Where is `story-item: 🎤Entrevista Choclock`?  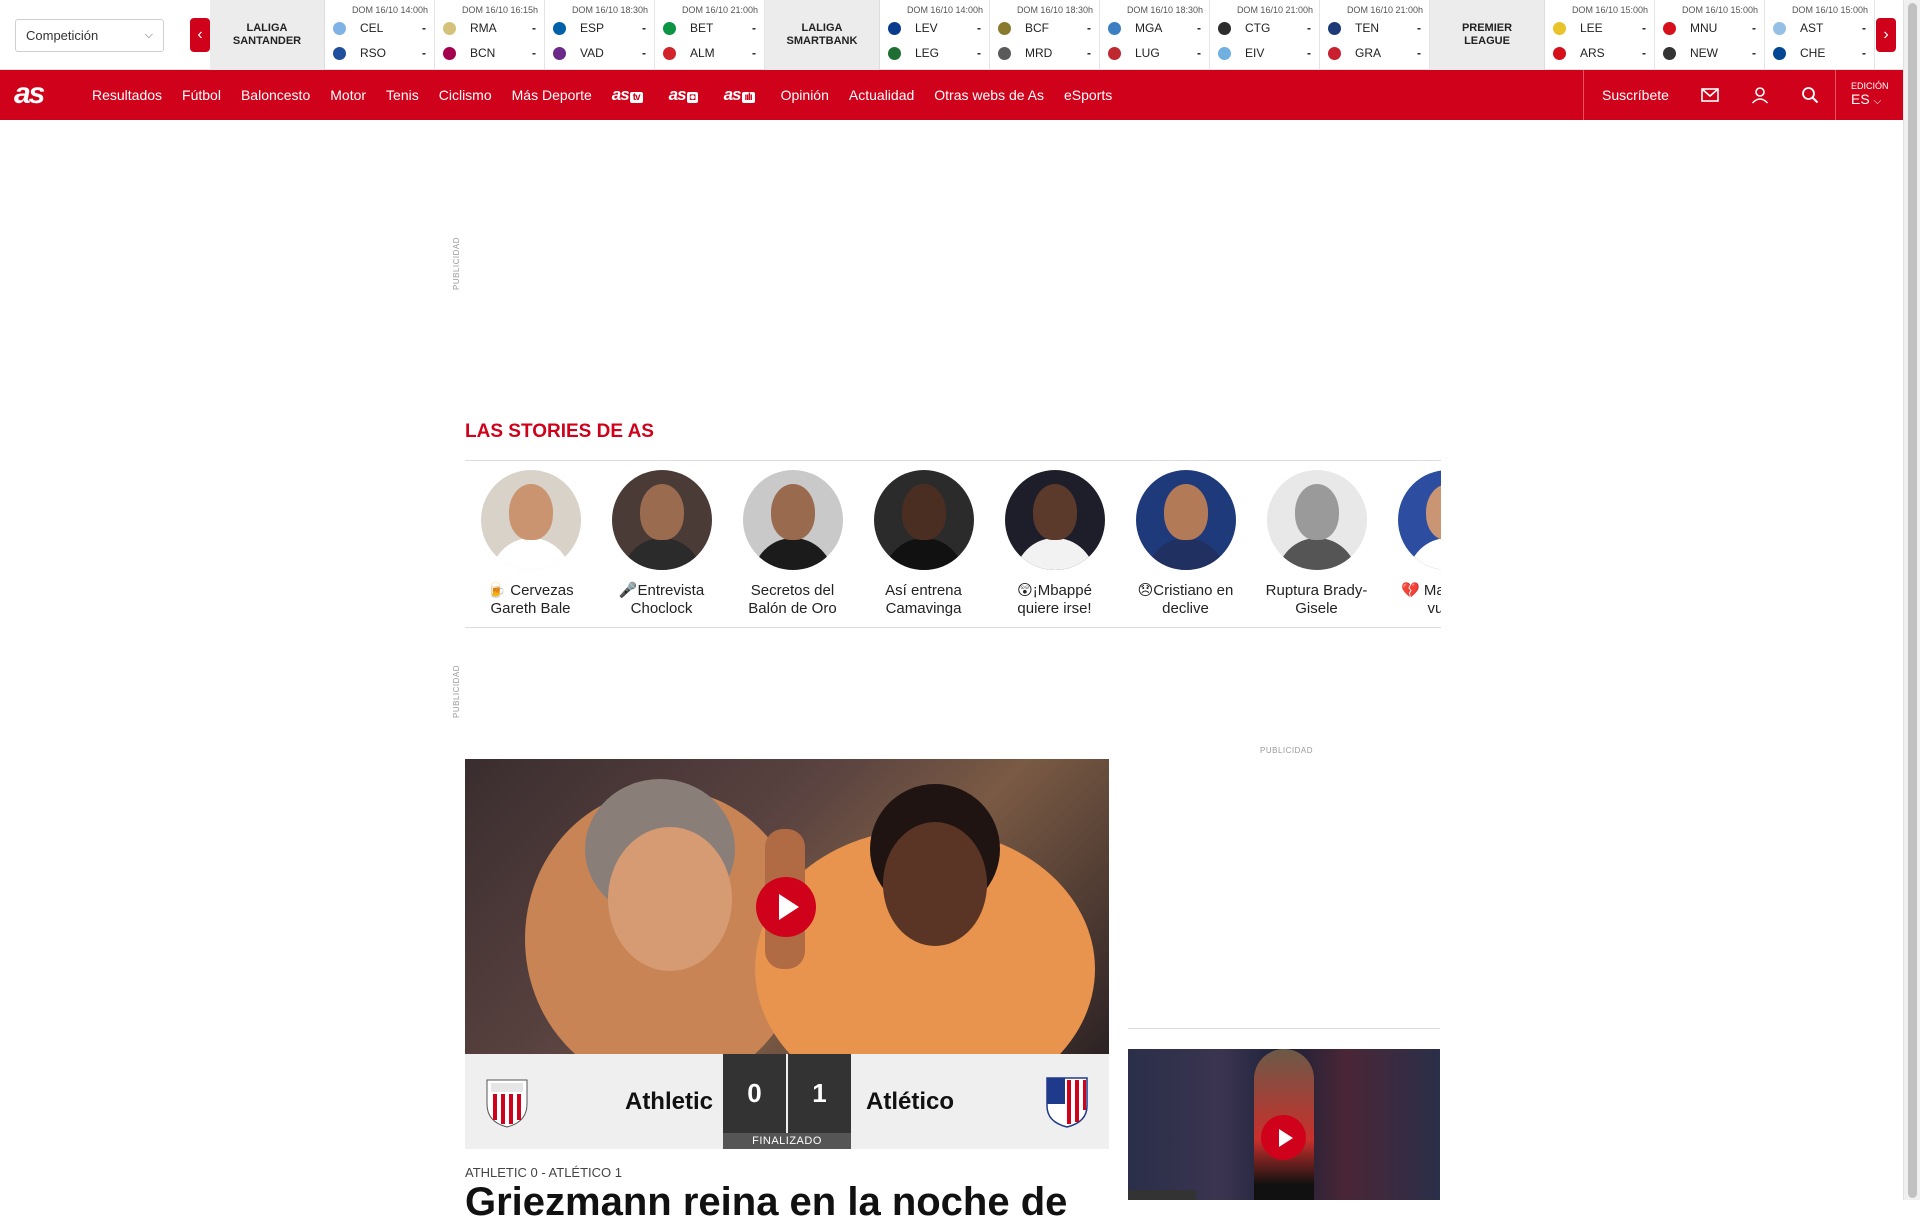 story-item: 🎤Entrevista Choclock is located at coordinates (661, 545).